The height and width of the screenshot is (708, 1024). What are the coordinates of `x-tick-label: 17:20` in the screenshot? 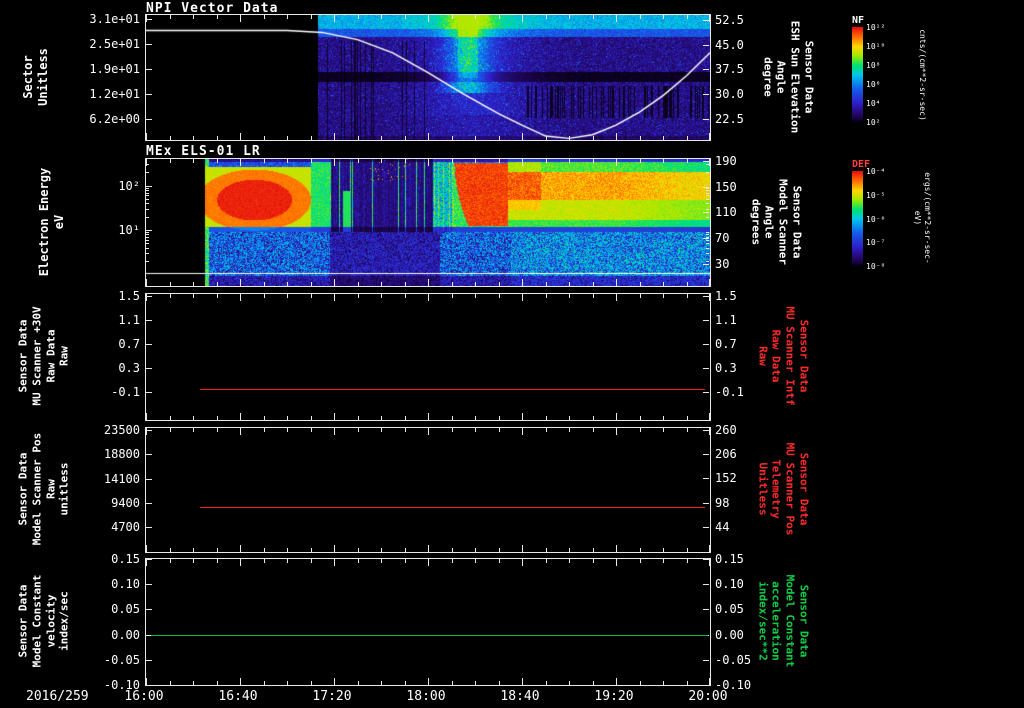 It's located at (332, 696).